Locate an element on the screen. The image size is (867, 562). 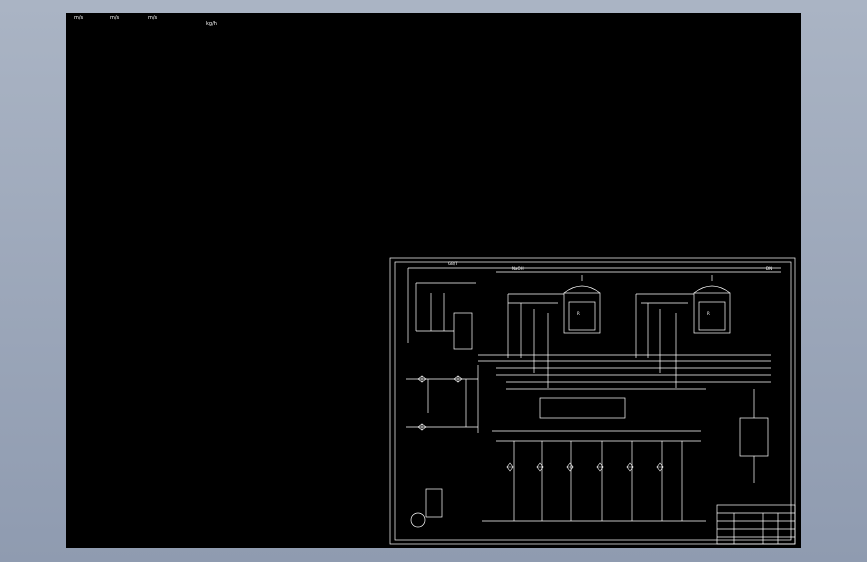
tank-right is located at coordinates (754, 437).